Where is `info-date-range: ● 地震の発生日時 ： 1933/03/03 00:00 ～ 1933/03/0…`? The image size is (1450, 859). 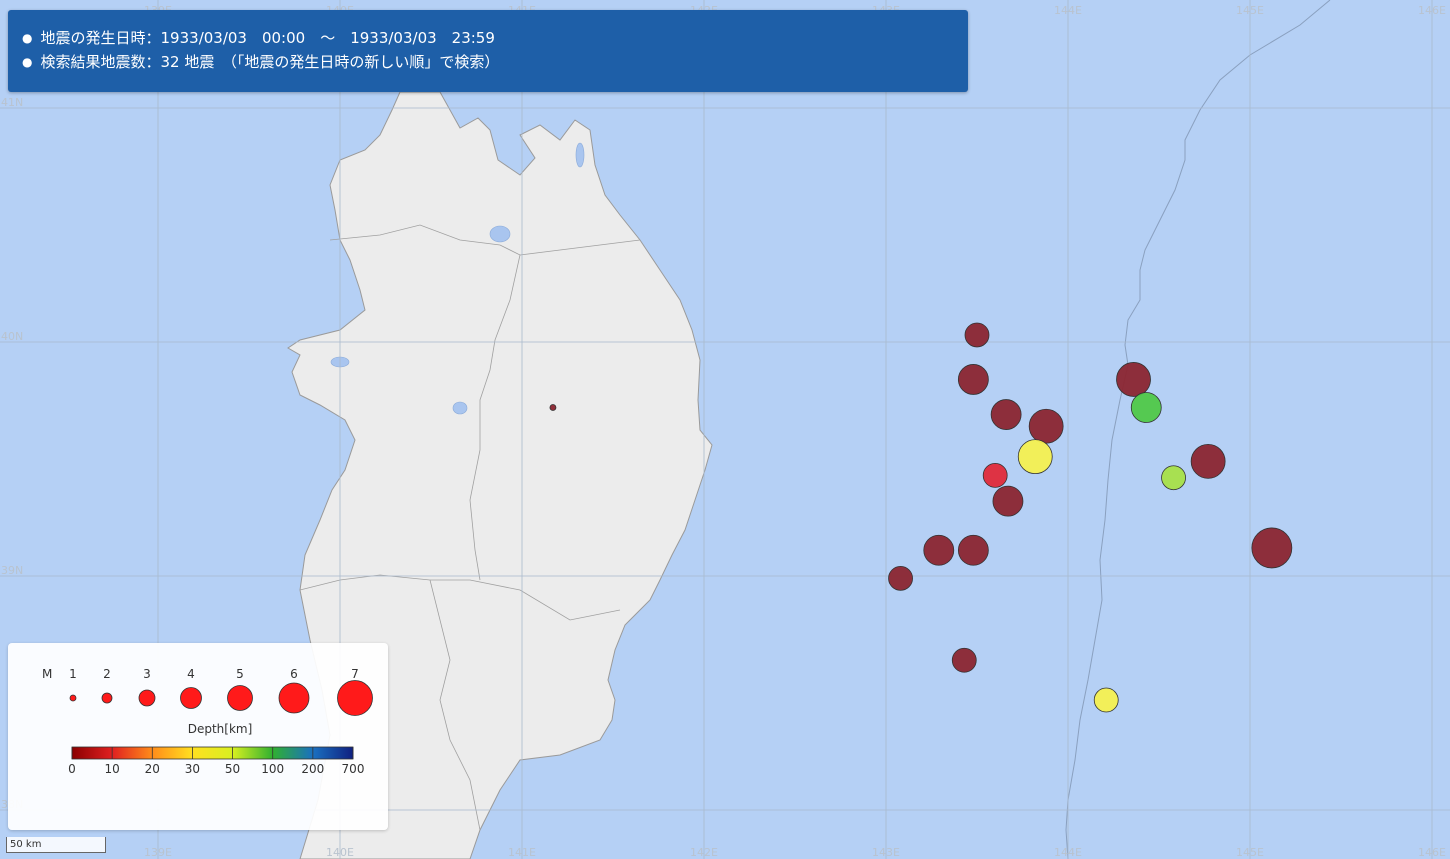
info-date-range: ● 地震の発生日時 ： 1933/03/03 00:00 ～ 1933/03/0… is located at coordinates (495, 38).